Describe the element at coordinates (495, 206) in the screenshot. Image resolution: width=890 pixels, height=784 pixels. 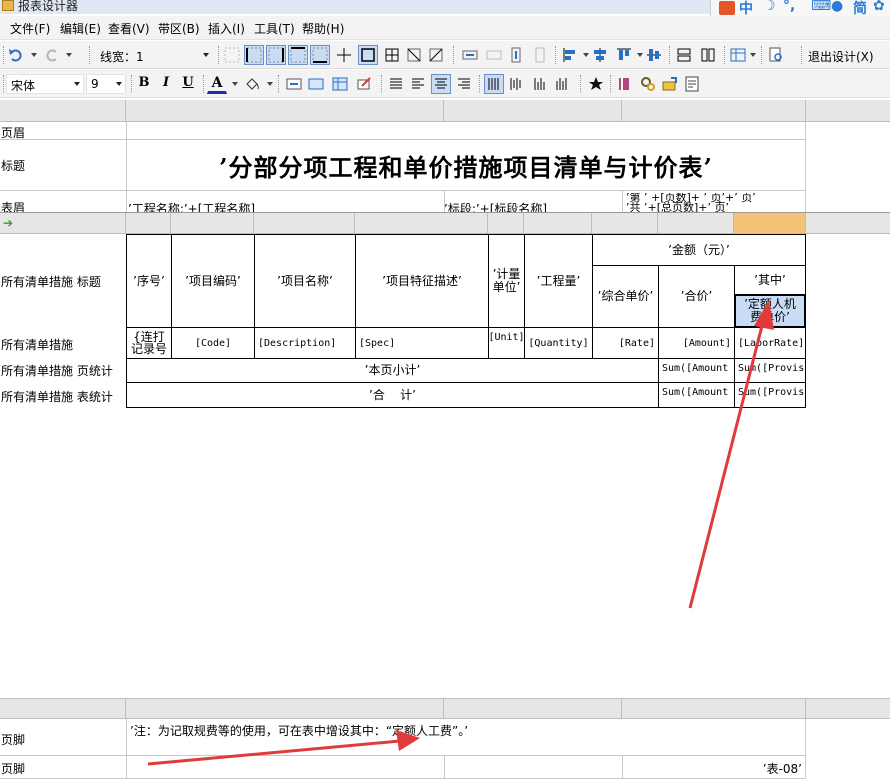
I see `section-name-field: ’标段:’+[标段名称]` at that location.